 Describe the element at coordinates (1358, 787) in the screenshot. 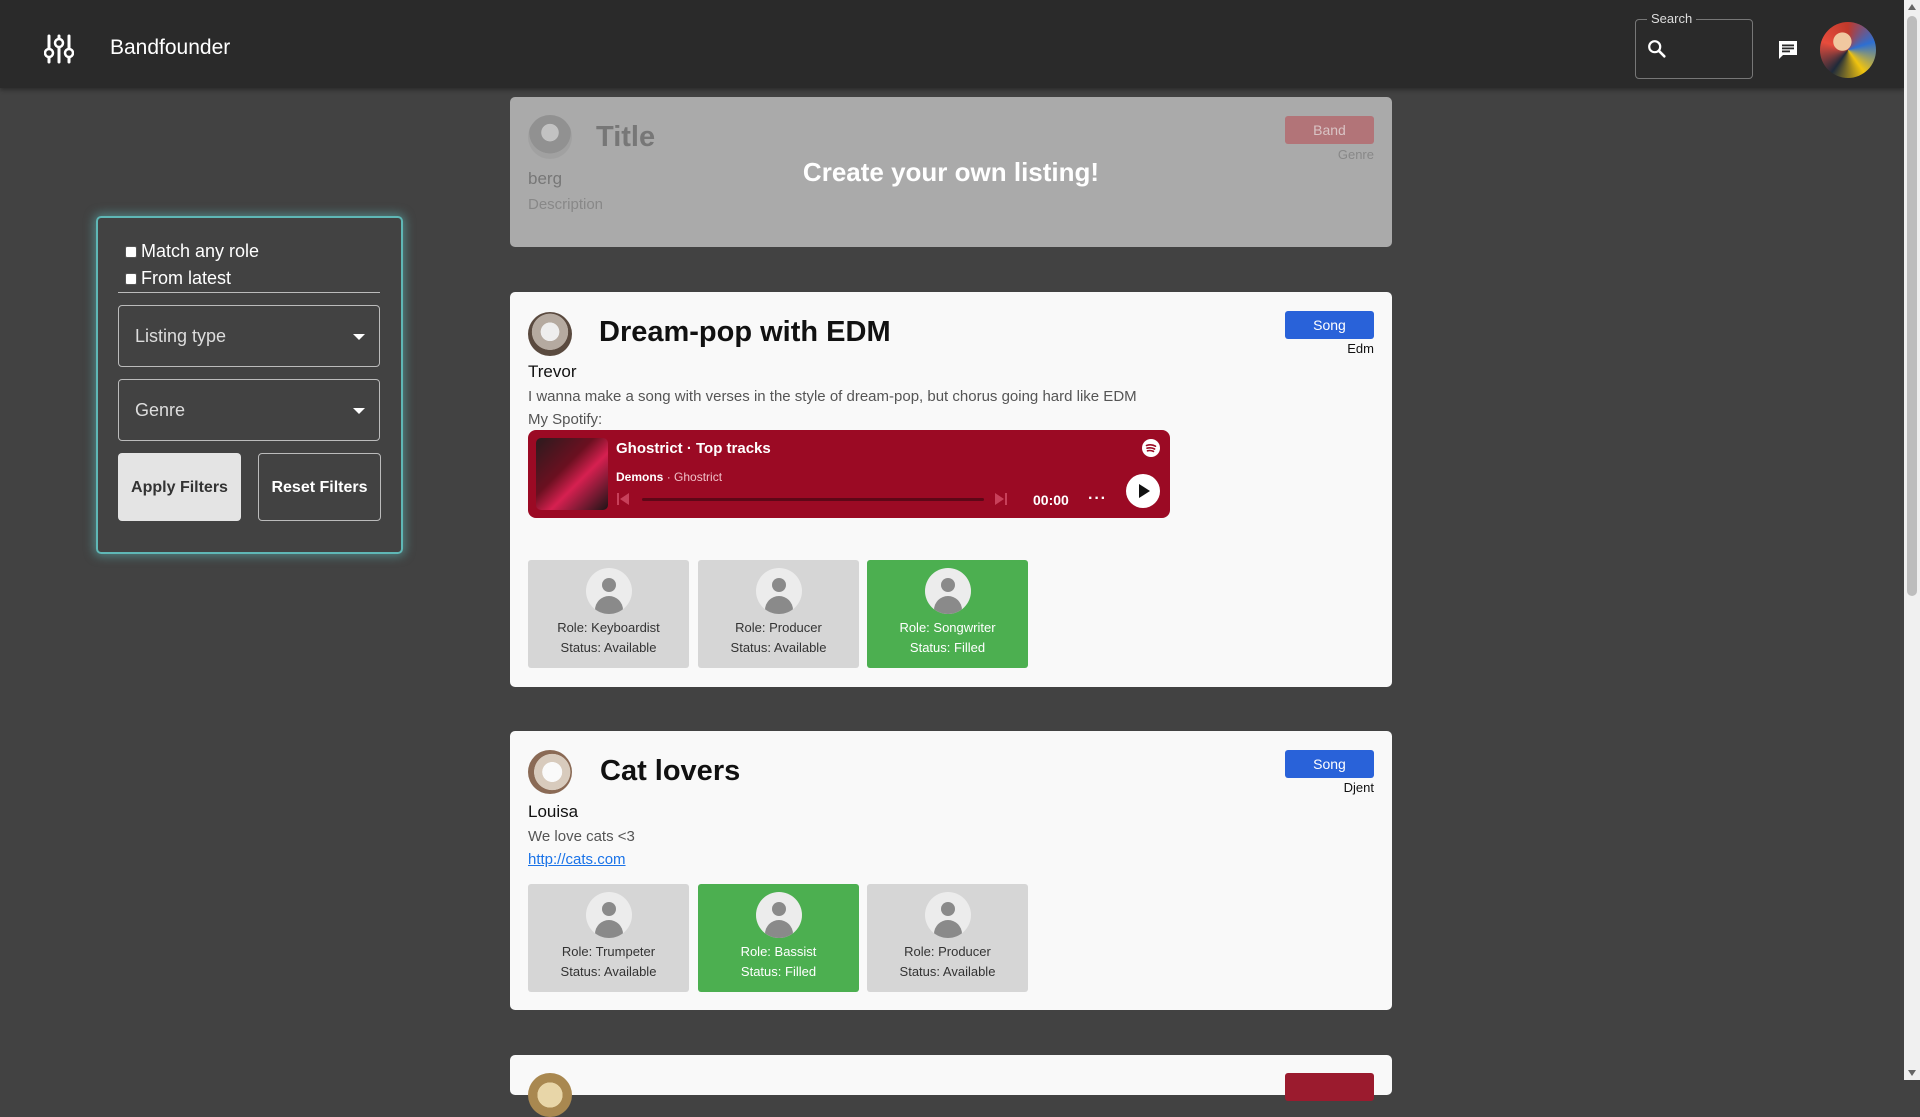

I see `genre-text: Djent` at that location.